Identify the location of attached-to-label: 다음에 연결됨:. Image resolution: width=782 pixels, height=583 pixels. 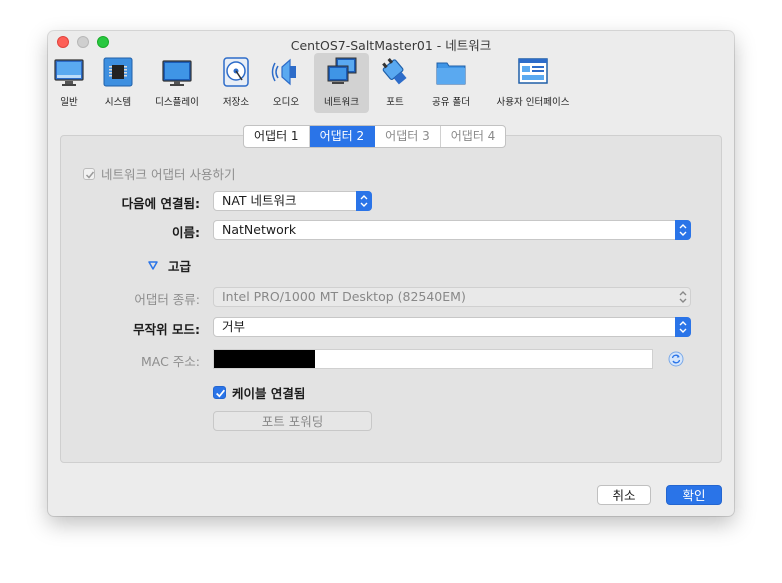
(160, 203).